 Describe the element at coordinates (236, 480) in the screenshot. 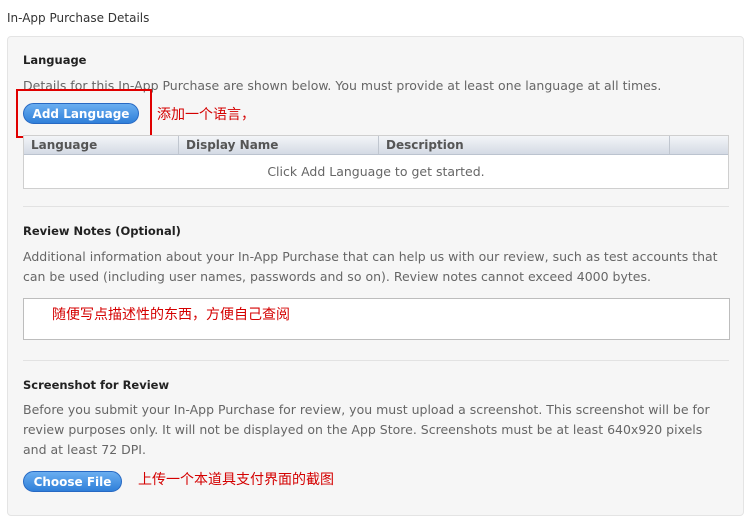

I see `choose-file-annotation: 上传一个本道具支付界面的截图` at that location.